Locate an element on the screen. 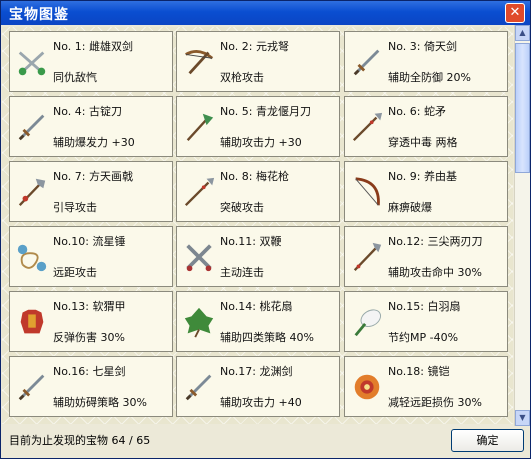 Image resolution: width=531 pixels, height=459 pixels. treasure-card: No. 5: 青龙偃月刀 辅助攻击力 +30 is located at coordinates (258, 126).